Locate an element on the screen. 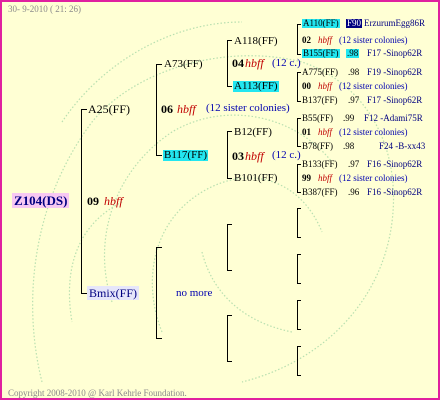 Image resolution: width=440 pixels, height=400 pixels. b12-colonies: (12 sister colonies) is located at coordinates (373, 132).